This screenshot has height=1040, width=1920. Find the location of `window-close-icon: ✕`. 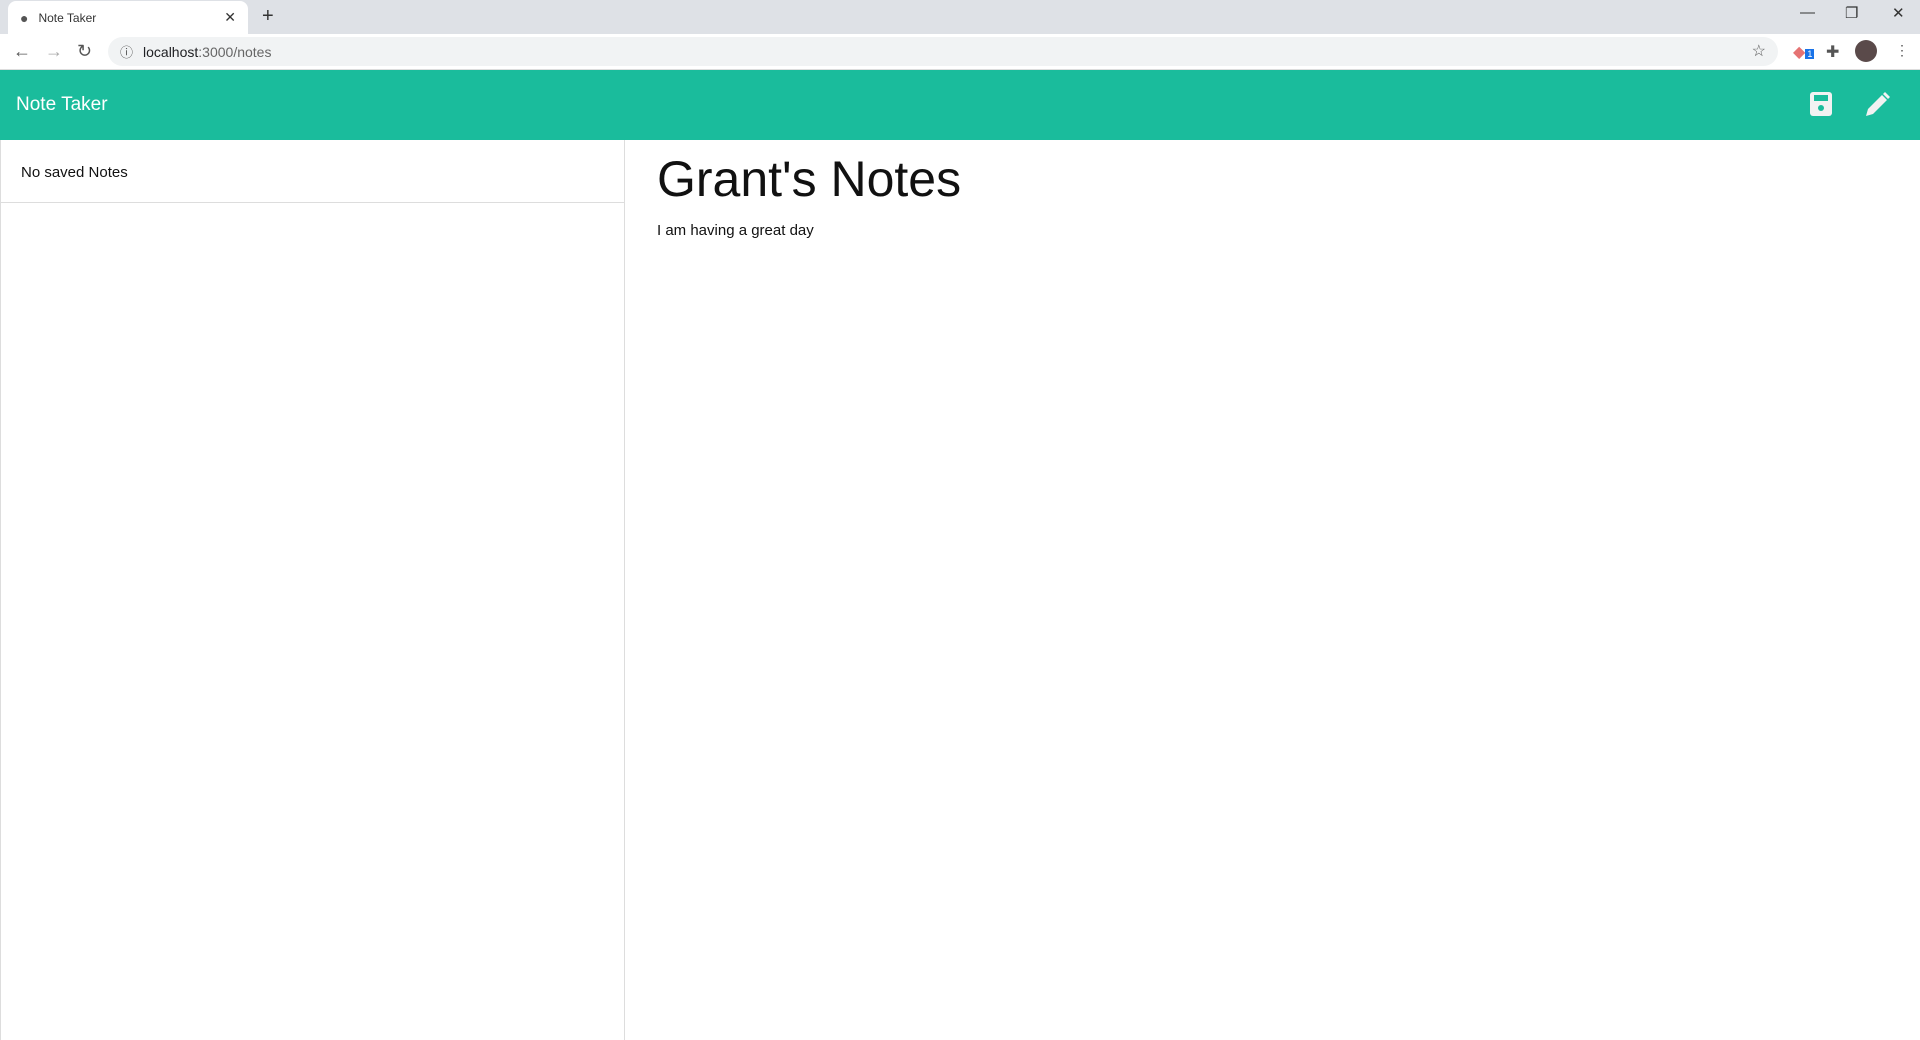

window-close-icon: ✕ is located at coordinates (1898, 13).